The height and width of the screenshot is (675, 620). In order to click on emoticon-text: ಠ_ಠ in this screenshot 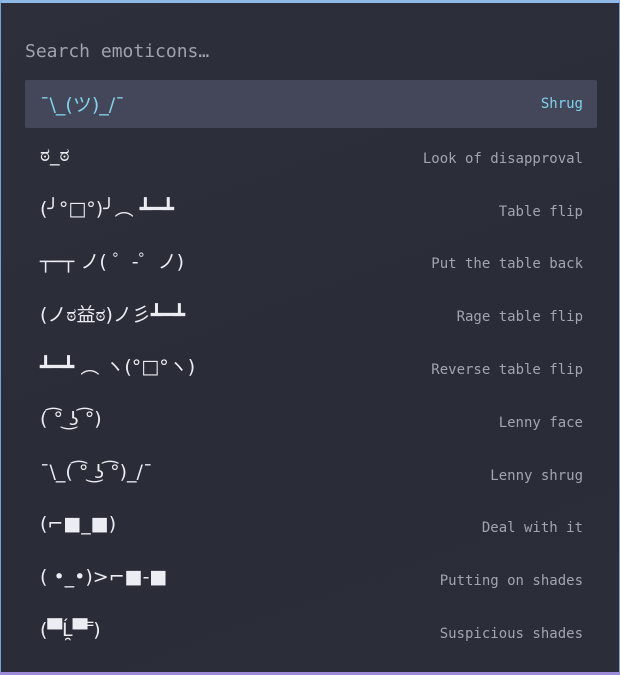, I will do `click(55, 154)`.